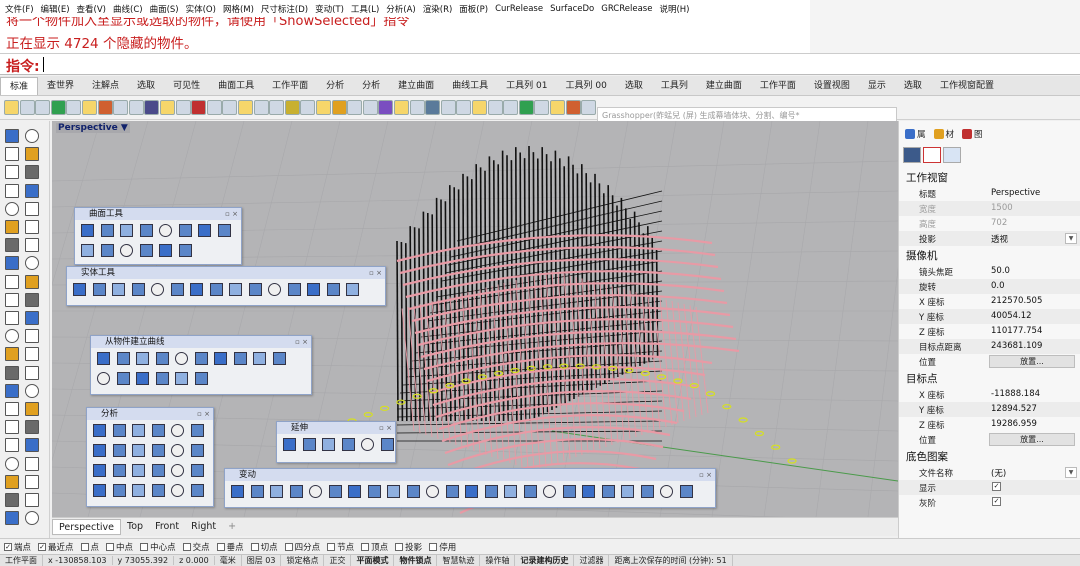 This screenshot has width=1080, height=566. What do you see at coordinates (186, 86) in the screenshot?
I see `toolbar-tab: 可见性` at bounding box center [186, 86].